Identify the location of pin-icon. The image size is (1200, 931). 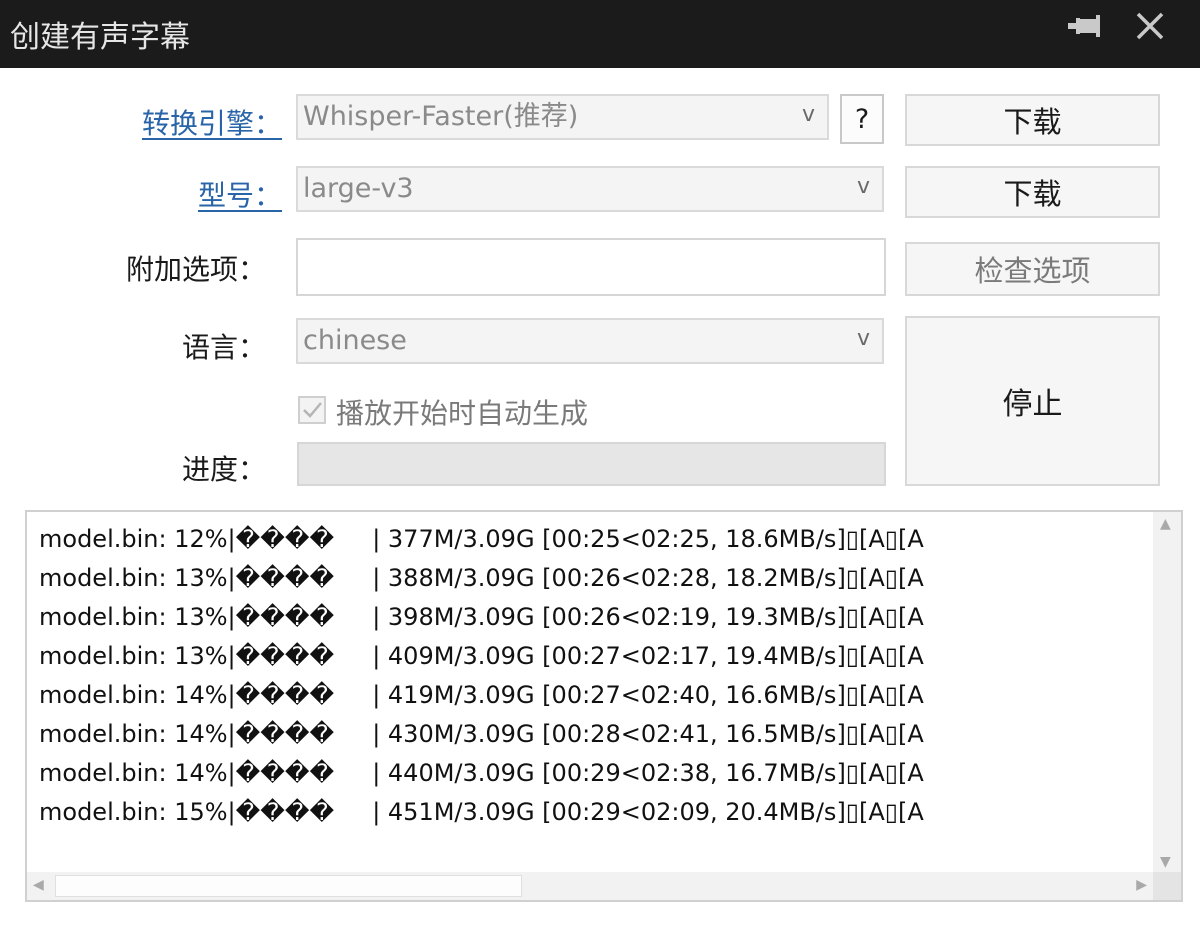
(1084, 26).